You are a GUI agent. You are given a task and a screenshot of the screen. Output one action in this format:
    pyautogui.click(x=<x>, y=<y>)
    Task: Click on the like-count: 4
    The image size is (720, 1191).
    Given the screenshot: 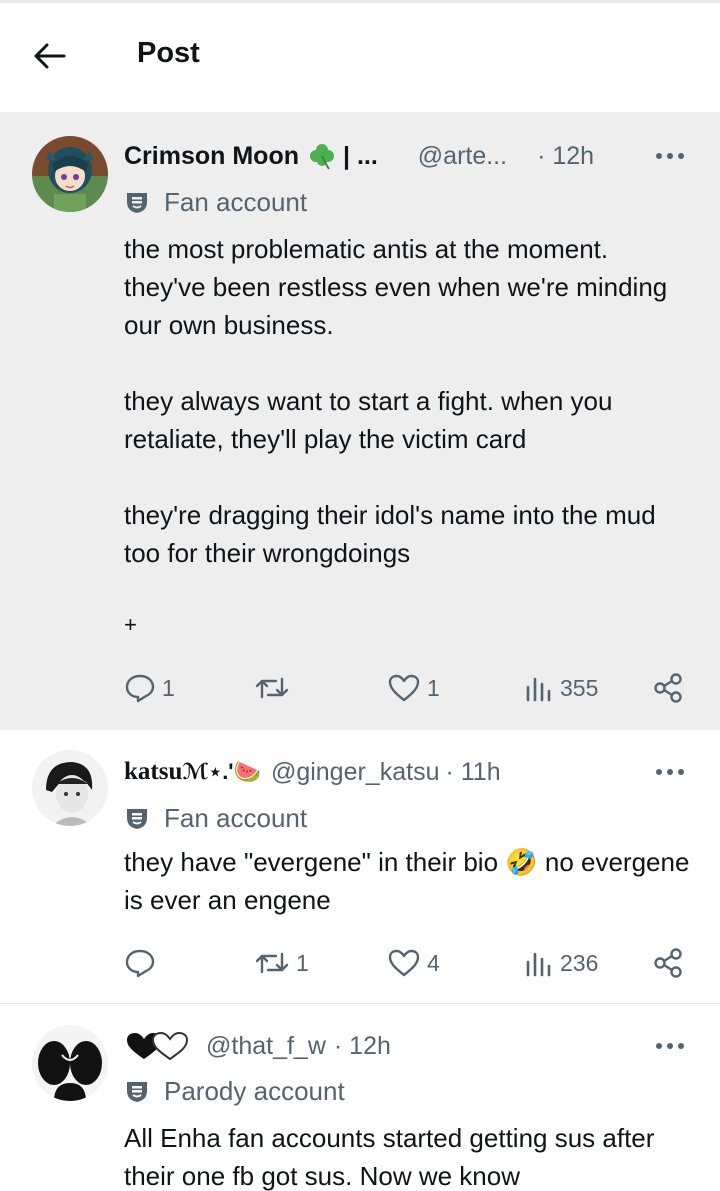 What is the action you would take?
    pyautogui.click(x=433, y=962)
    